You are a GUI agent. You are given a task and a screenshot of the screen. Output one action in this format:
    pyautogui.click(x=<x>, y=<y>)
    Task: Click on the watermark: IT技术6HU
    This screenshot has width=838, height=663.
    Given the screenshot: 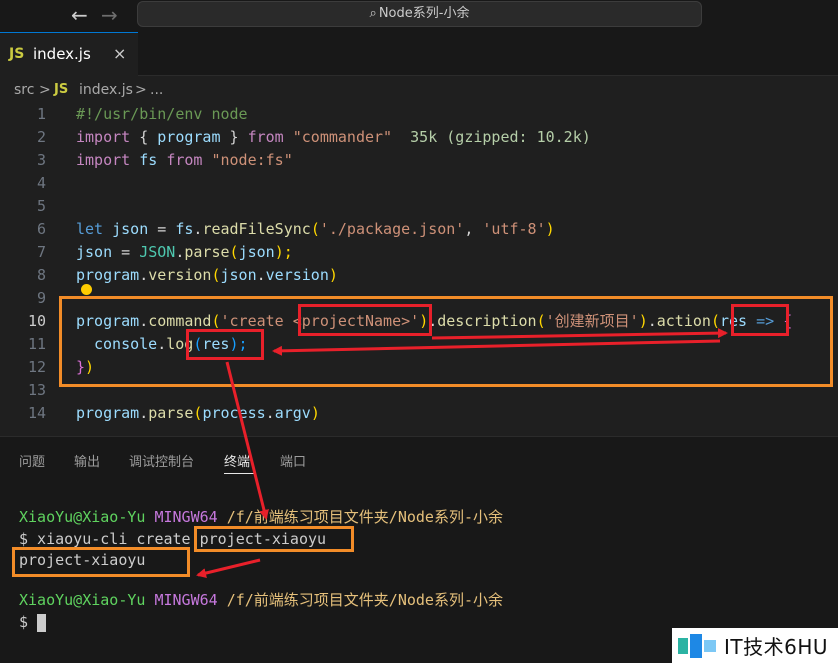 What is the action you would take?
    pyautogui.click(x=755, y=645)
    